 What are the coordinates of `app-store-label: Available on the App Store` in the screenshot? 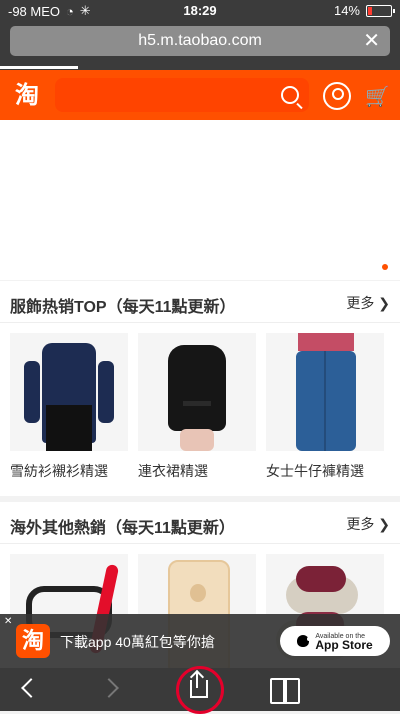 It's located at (344, 642).